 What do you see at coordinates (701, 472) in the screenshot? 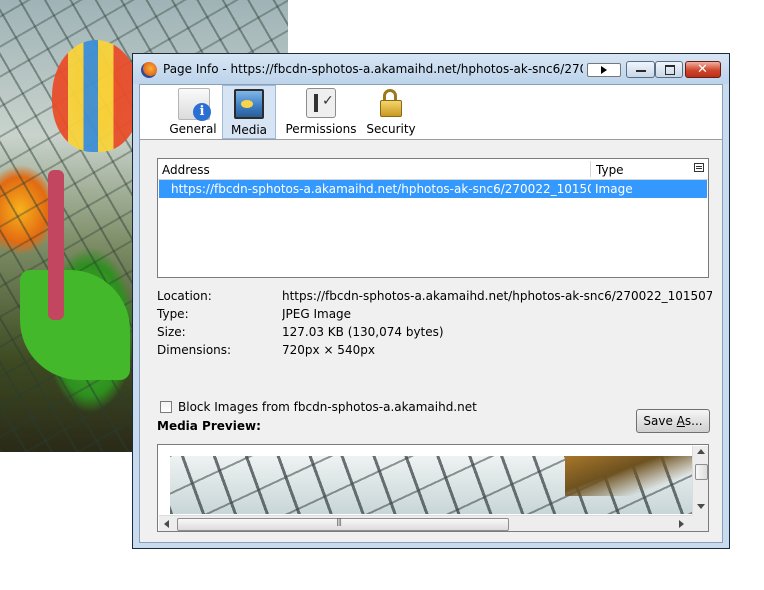
I see `vertical-scroll-thumb` at bounding box center [701, 472].